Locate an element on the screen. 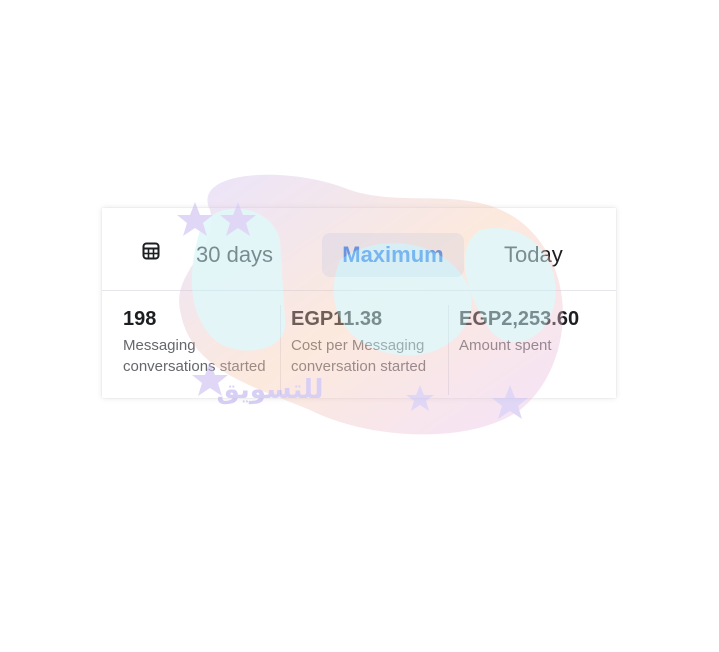  tab-maximum: Maximum is located at coordinates (393, 255).